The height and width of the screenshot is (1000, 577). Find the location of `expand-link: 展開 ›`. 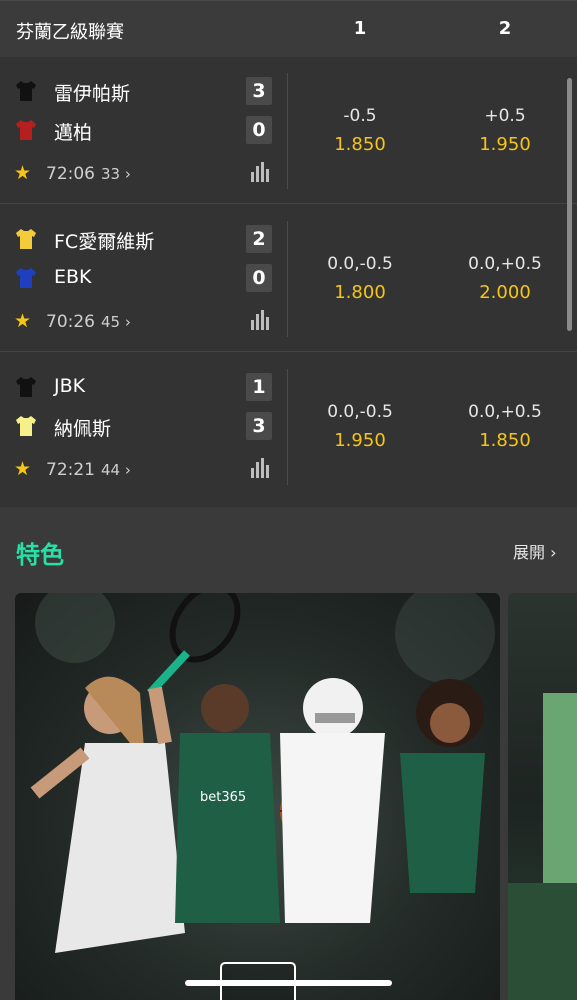

expand-link: 展開 › is located at coordinates (535, 551).